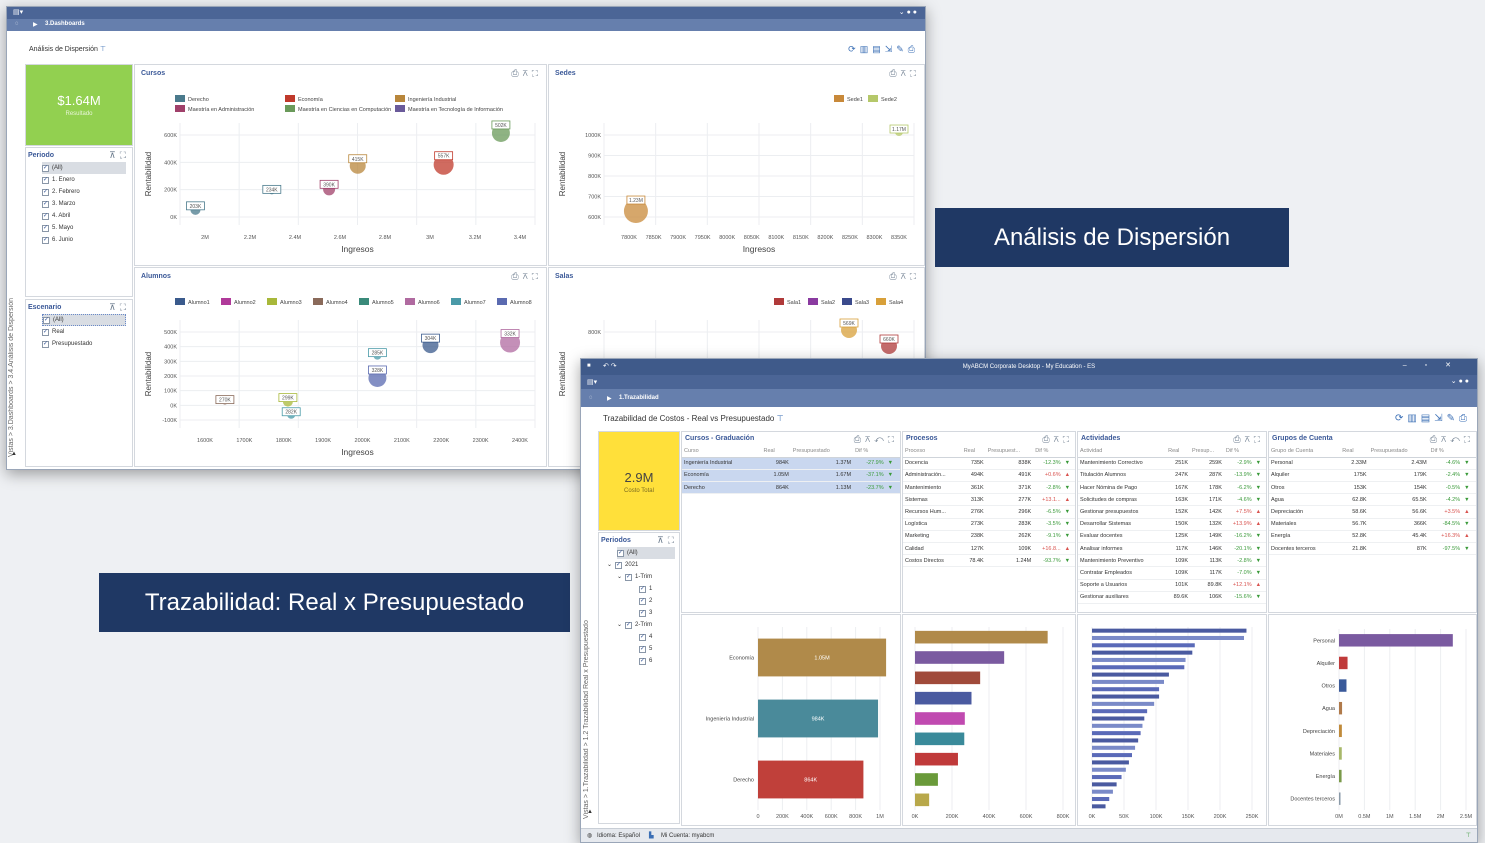 This screenshot has width=1485, height=843. I want to click on filter-item: ✓ 3. Marzo, so click(86, 204).